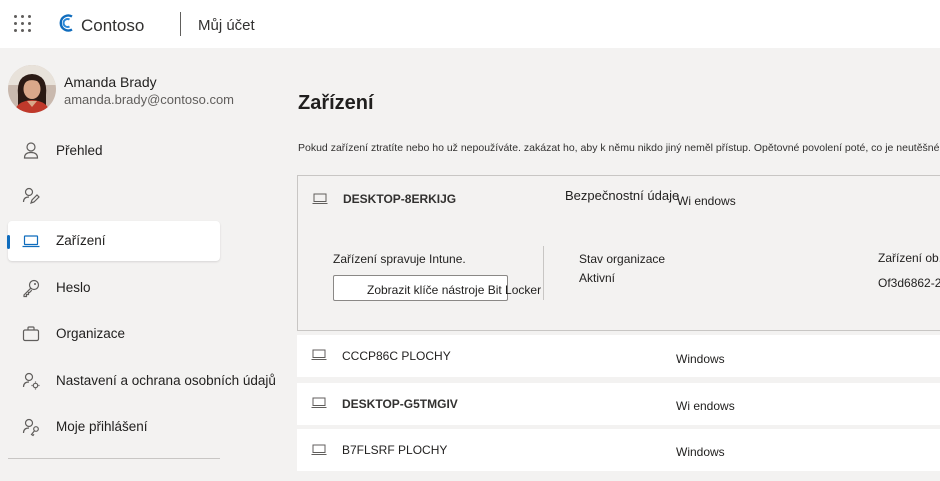 This screenshot has width=940, height=481. Describe the element at coordinates (114, 288) in the screenshot. I see `nav-item-password: Heslo` at that location.